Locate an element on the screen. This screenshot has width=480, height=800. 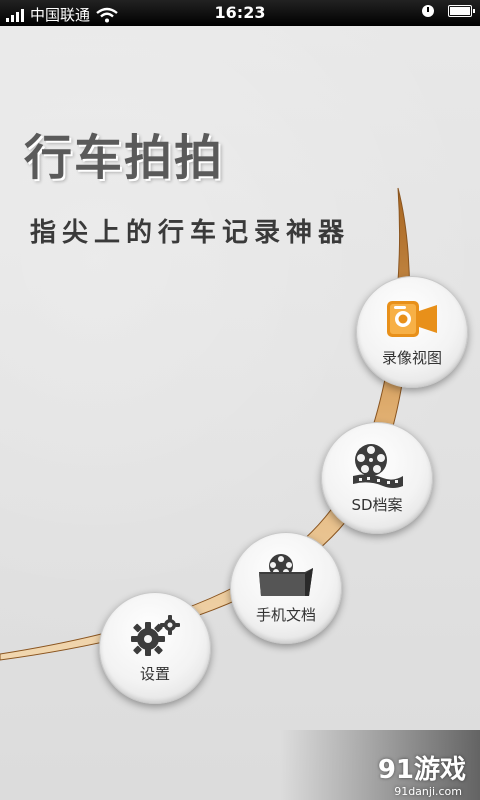
status-bar: 中国联通 16:23 is located at coordinates (240, 13).